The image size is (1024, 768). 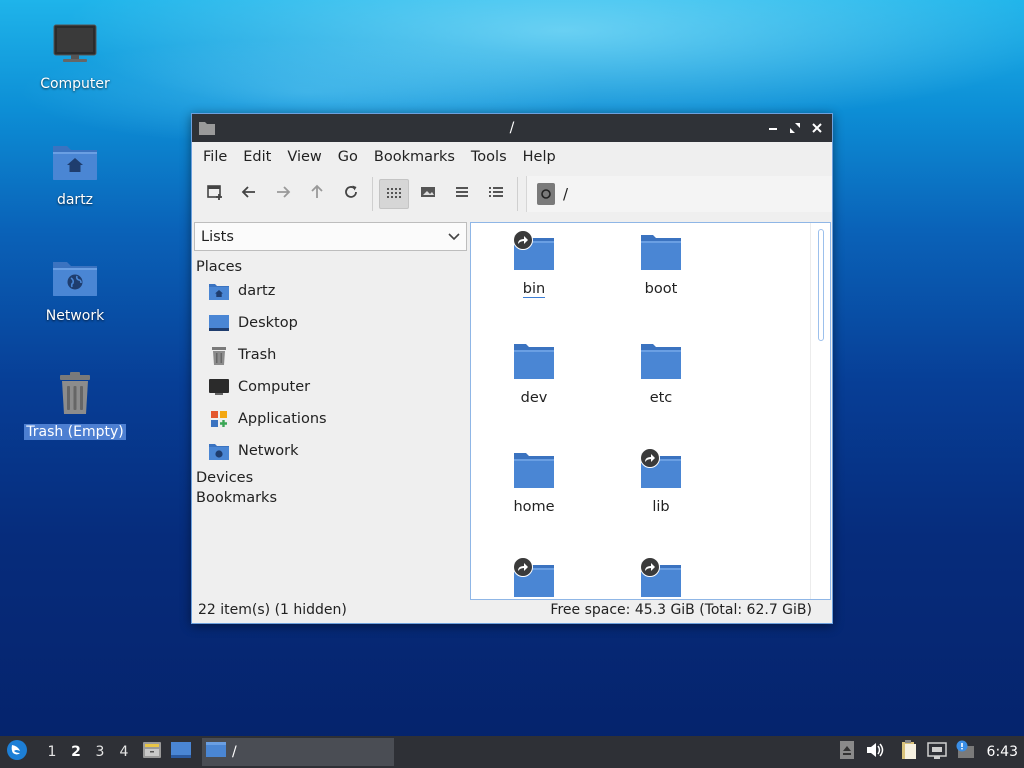 I want to click on file-name: etc, so click(x=661, y=398).